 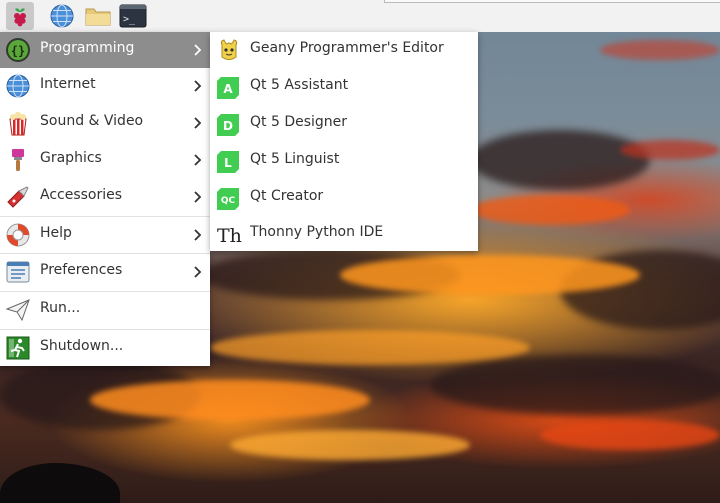 What do you see at coordinates (105, 86) in the screenshot?
I see `menu-item-internet: Internet` at bounding box center [105, 86].